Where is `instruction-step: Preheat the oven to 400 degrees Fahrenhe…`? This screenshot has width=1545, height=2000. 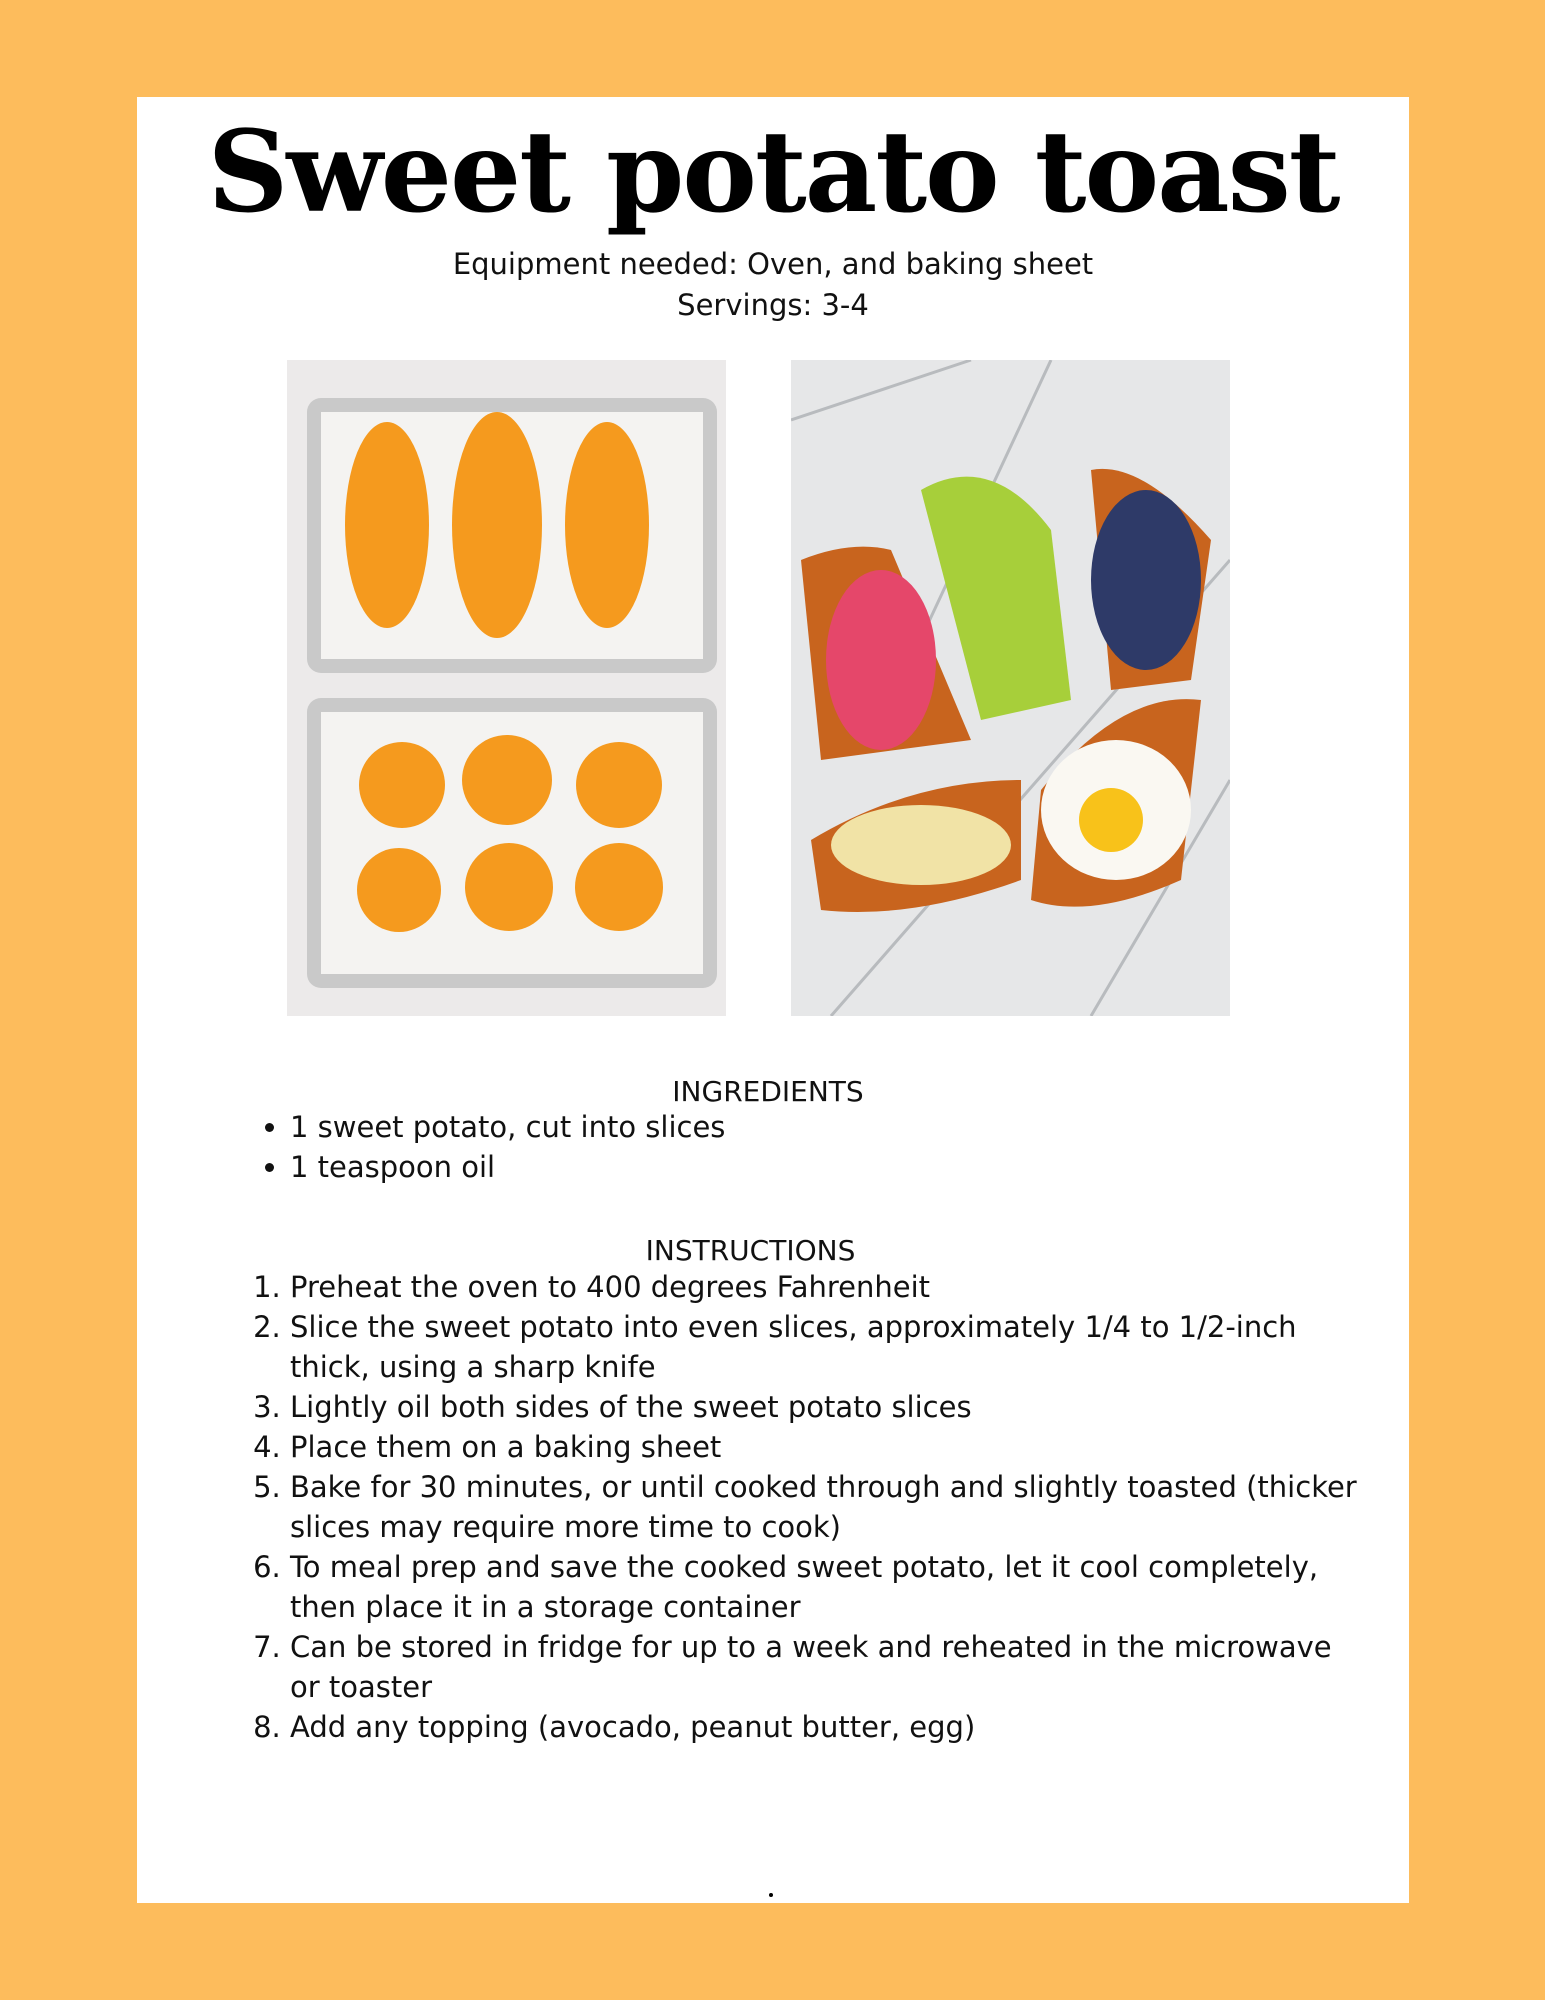
instruction-step: Preheat the oven to 400 degrees Fahrenhe… is located at coordinates (830, 1287).